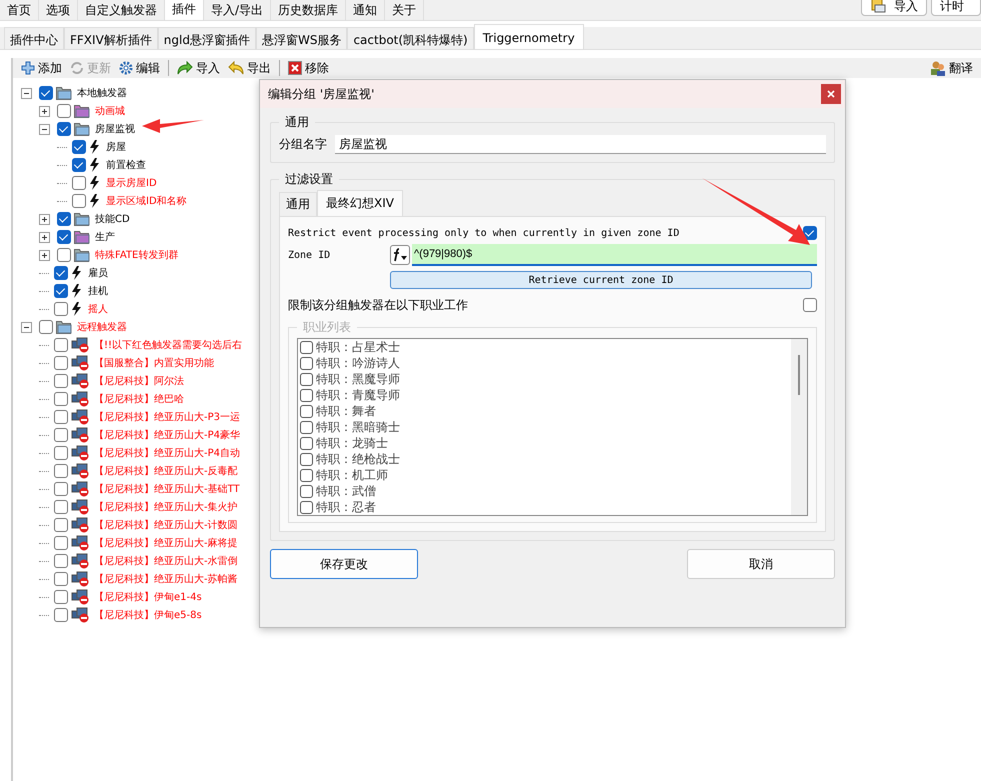 Image resolution: width=981 pixels, height=781 pixels. Describe the element at coordinates (302, 38) in the screenshot. I see `plugin-tab: 悬浮窗WS服务` at that location.